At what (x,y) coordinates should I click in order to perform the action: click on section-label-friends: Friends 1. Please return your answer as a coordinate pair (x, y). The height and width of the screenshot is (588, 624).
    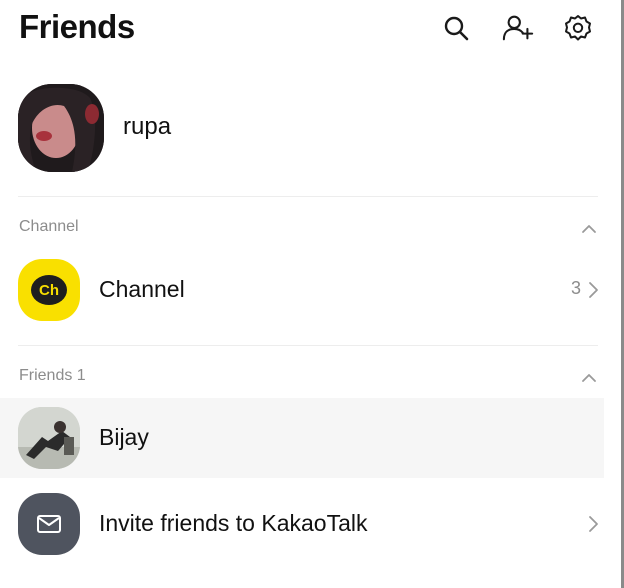
    Looking at the image, I should click on (52, 375).